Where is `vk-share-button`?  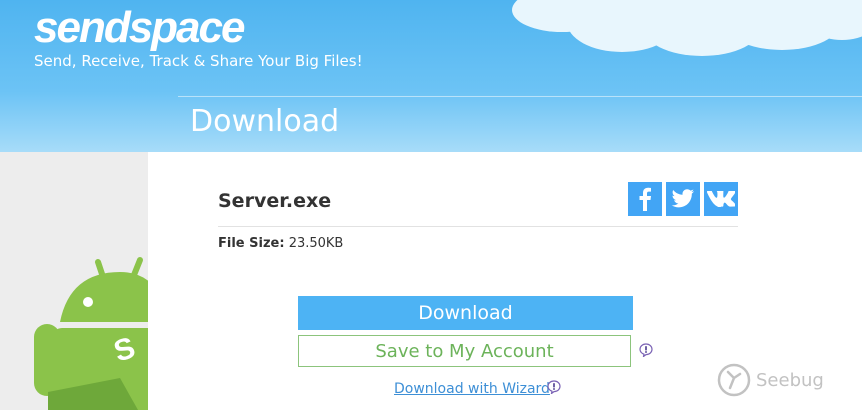
vk-share-button is located at coordinates (721, 199).